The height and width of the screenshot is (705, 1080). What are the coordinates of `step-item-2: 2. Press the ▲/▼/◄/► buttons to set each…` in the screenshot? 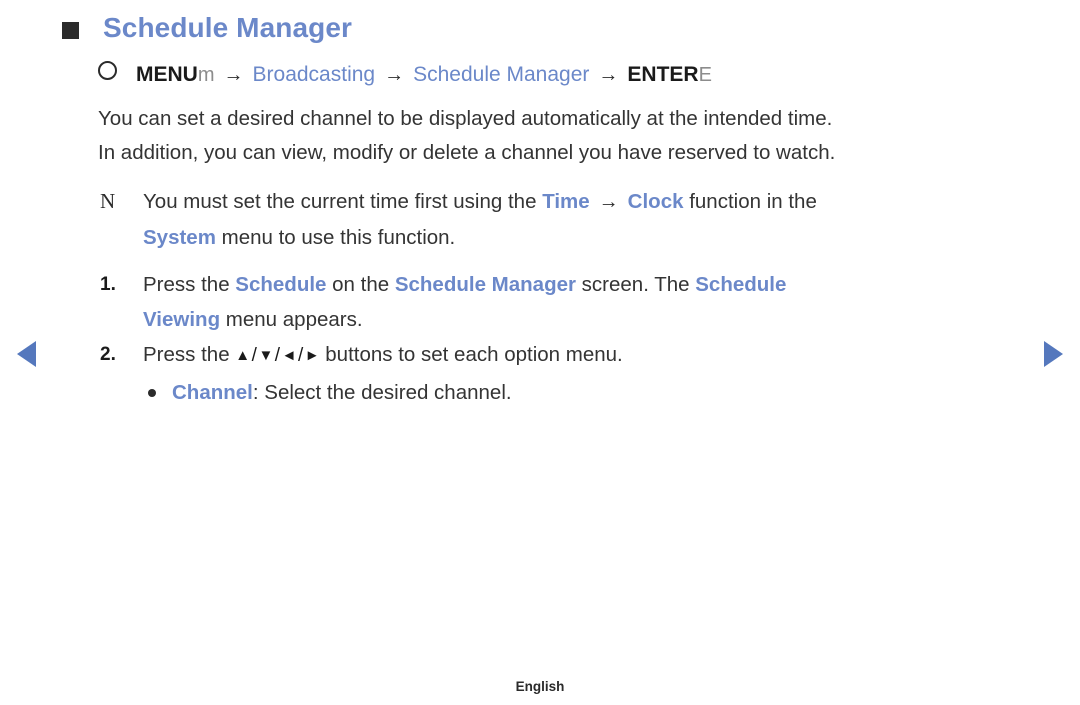 It's located at (563, 355).